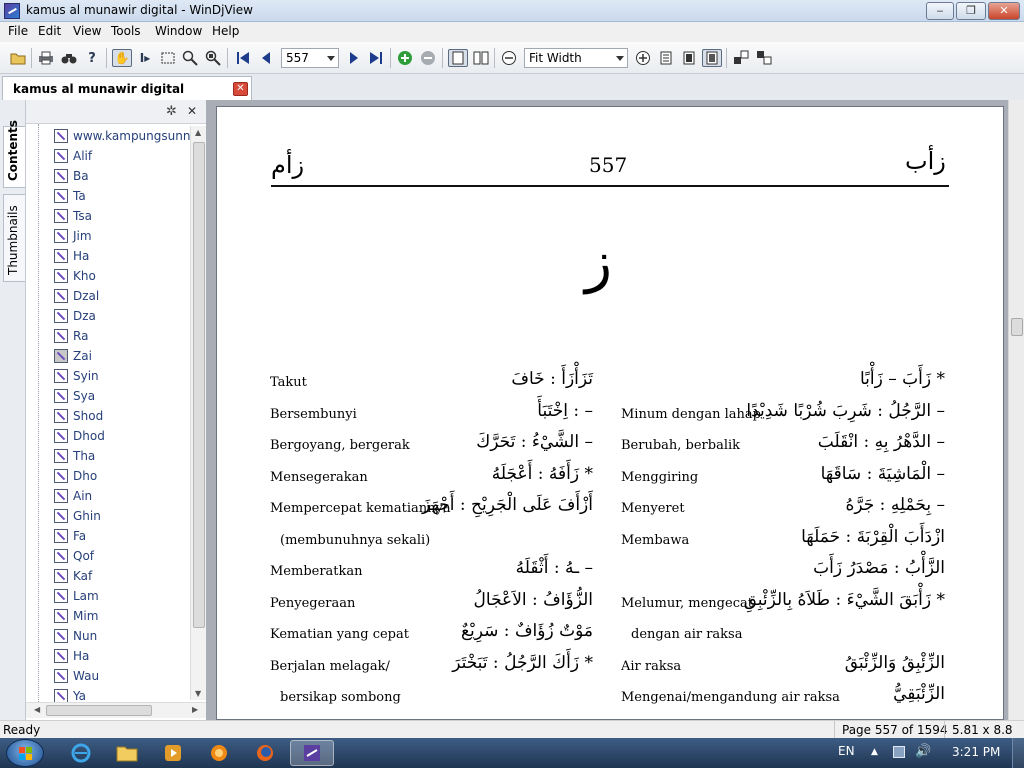  What do you see at coordinates (509, 58) in the screenshot?
I see `zoom-out-icon` at bounding box center [509, 58].